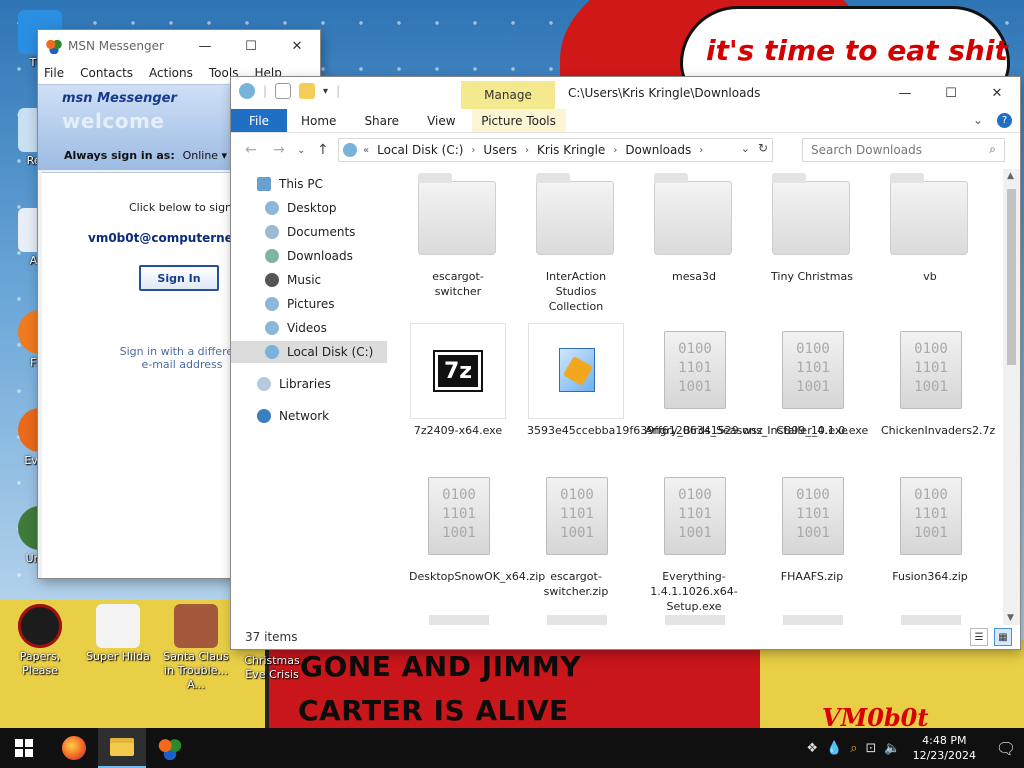  What do you see at coordinates (1003, 637) in the screenshot?
I see `large-icons-view-icon: ▦` at bounding box center [1003, 637].